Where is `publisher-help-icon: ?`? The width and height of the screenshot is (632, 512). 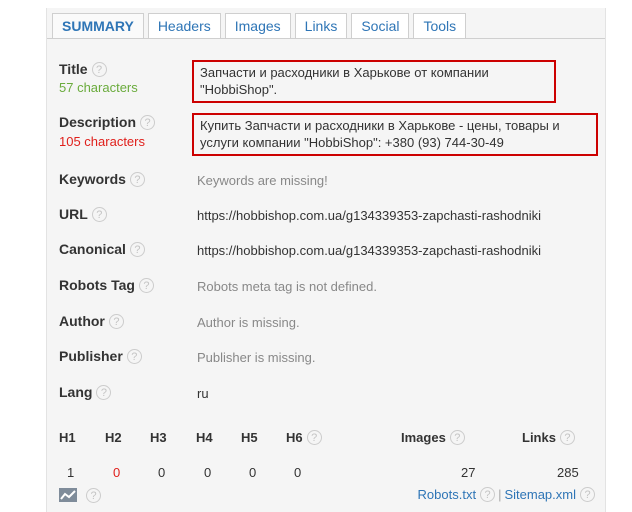 publisher-help-icon: ? is located at coordinates (134, 356).